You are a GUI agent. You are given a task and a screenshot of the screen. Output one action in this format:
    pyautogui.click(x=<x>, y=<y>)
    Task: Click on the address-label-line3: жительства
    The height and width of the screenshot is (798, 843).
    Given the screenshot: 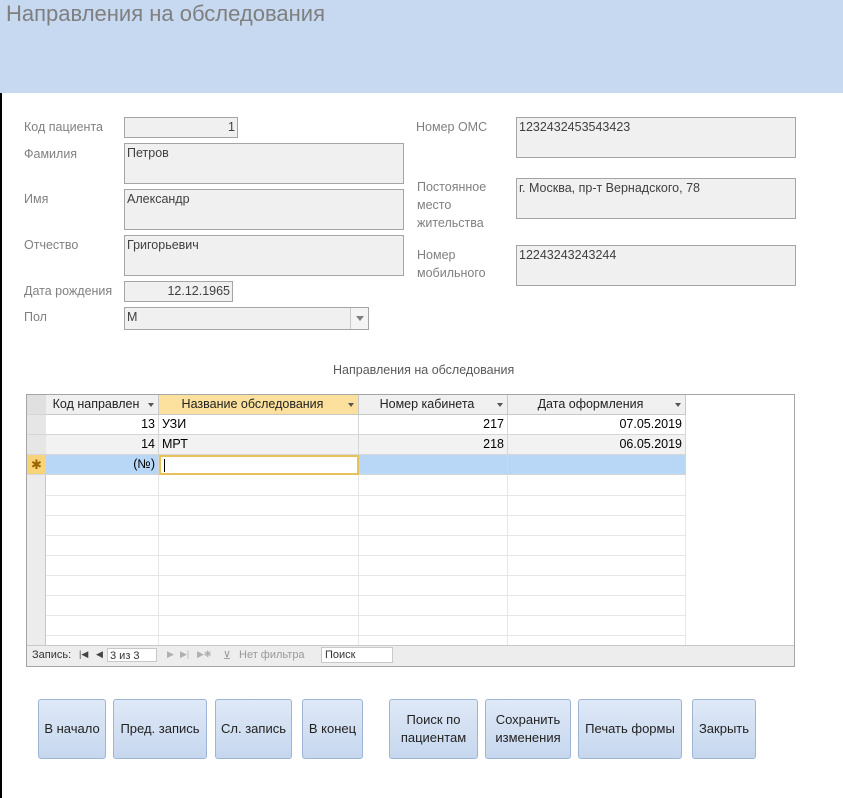 What is the action you would take?
    pyautogui.click(x=450, y=223)
    